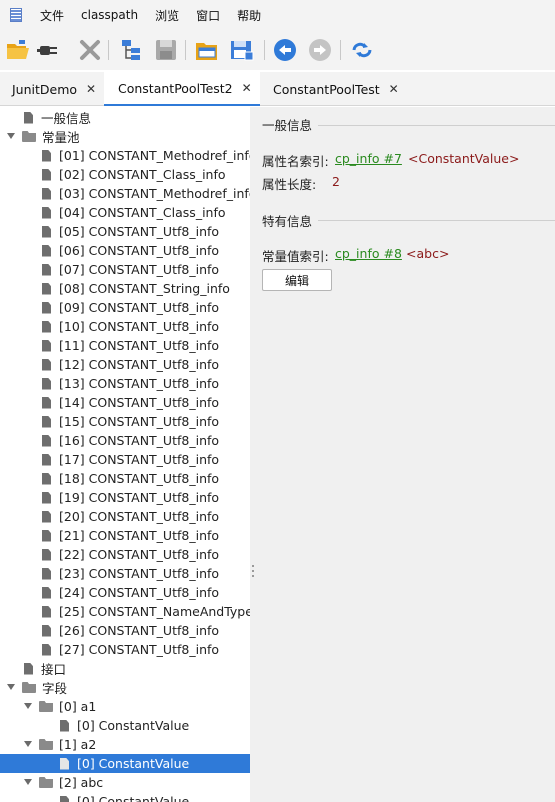 The height and width of the screenshot is (802, 555). Describe the element at coordinates (362, 50) in the screenshot. I see `refresh-icon` at that location.